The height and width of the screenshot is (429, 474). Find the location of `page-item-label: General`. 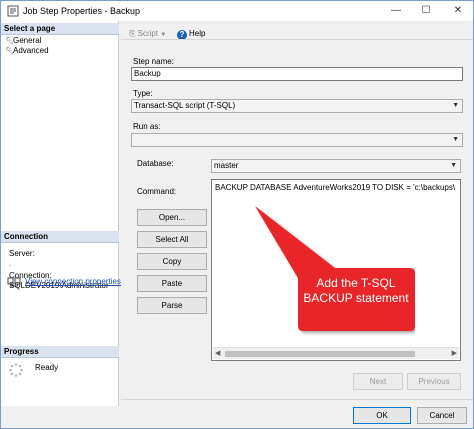

page-item-label: General is located at coordinates (27, 40).